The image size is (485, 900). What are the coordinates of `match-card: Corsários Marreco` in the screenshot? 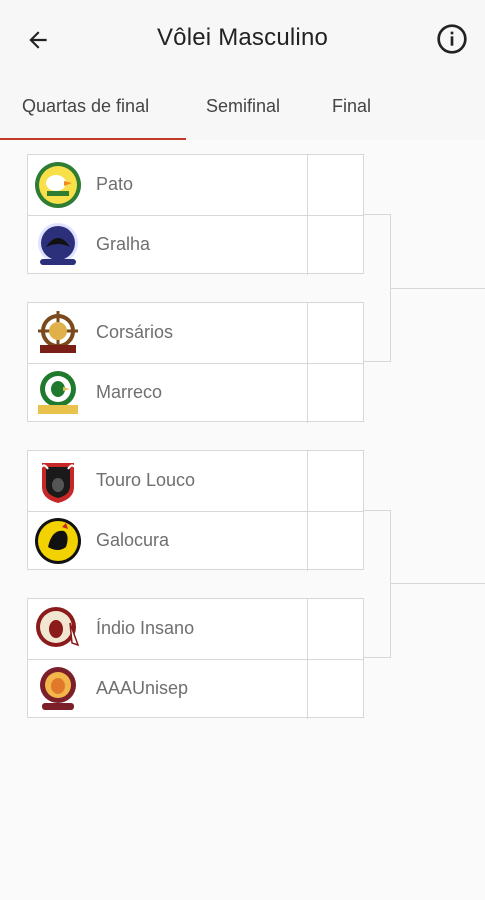 It's located at (195, 362).